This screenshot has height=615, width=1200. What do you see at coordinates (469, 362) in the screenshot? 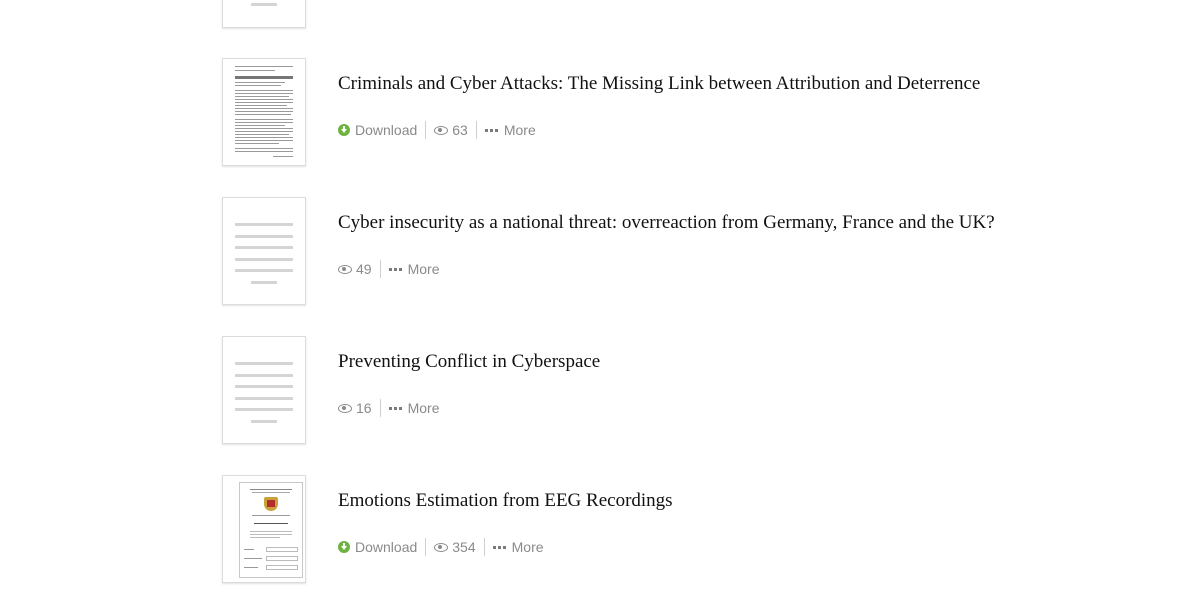
I see `document-title-link: Preventing Conflict in Cyberspace` at bounding box center [469, 362].